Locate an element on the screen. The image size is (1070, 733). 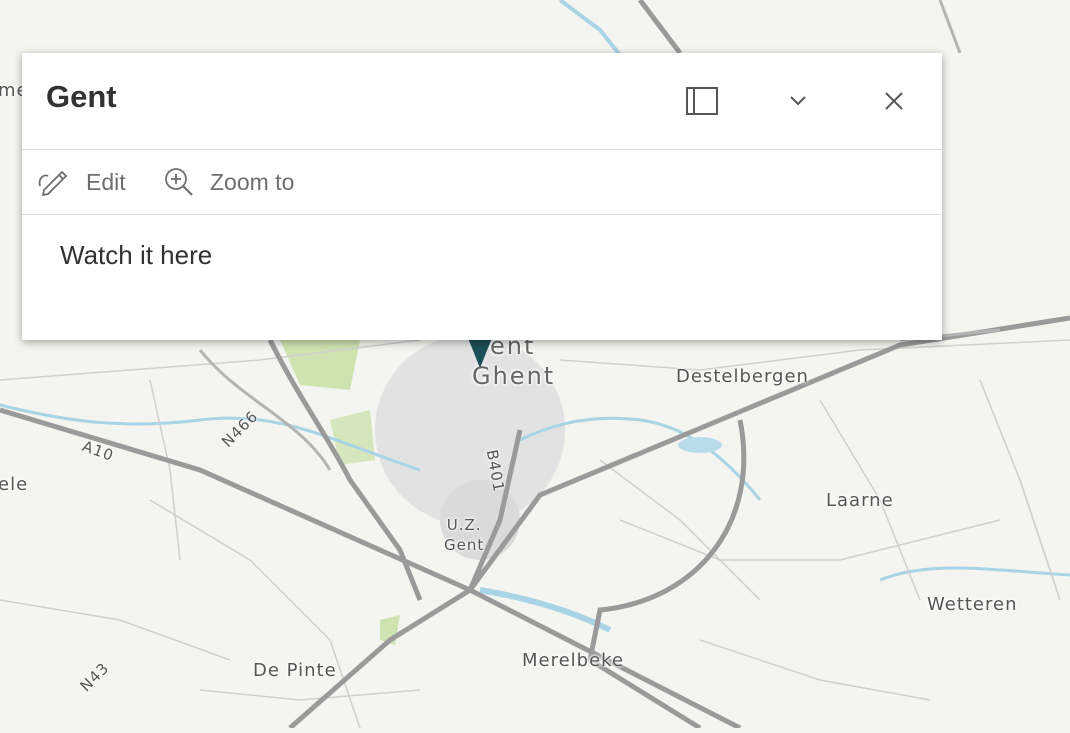
popup-title: Gent is located at coordinates (81, 96).